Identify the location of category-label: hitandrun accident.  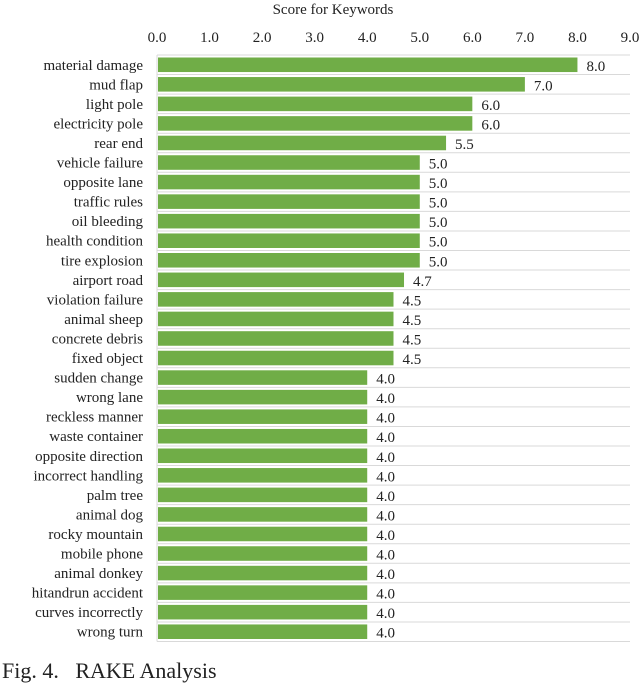
(88, 594).